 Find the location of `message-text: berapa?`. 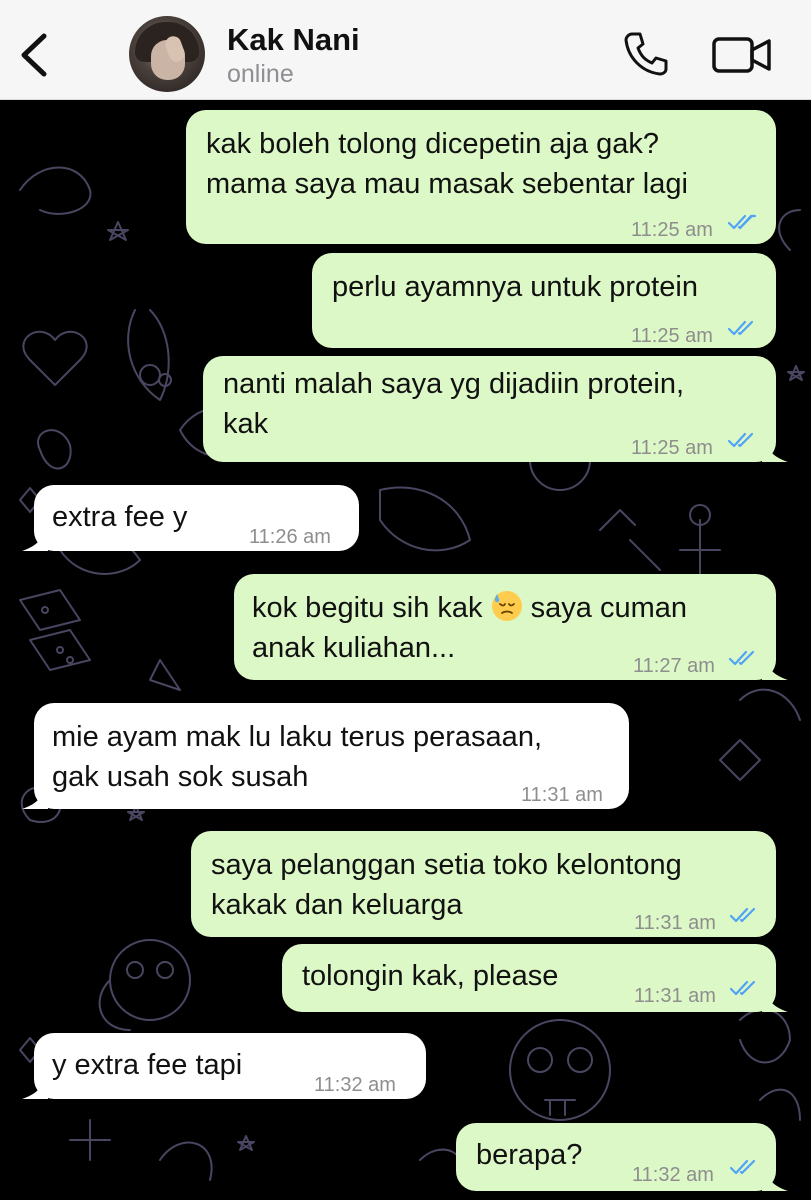

message-text: berapa? is located at coordinates (529, 1155).